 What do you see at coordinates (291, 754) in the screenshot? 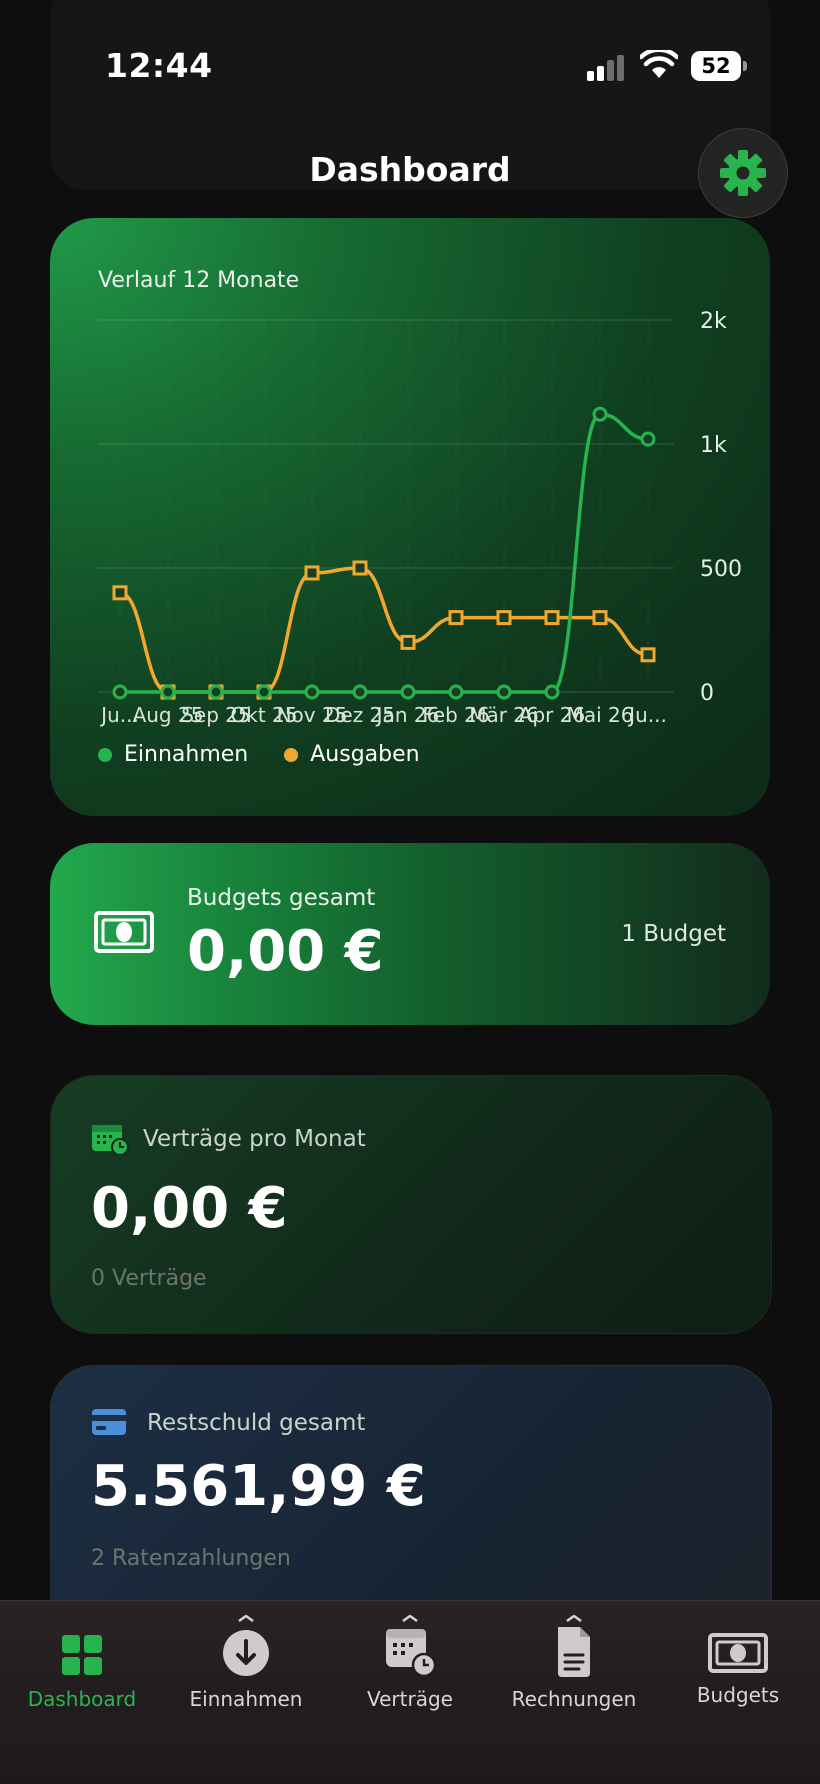
I see `expense-dot-icon` at bounding box center [291, 754].